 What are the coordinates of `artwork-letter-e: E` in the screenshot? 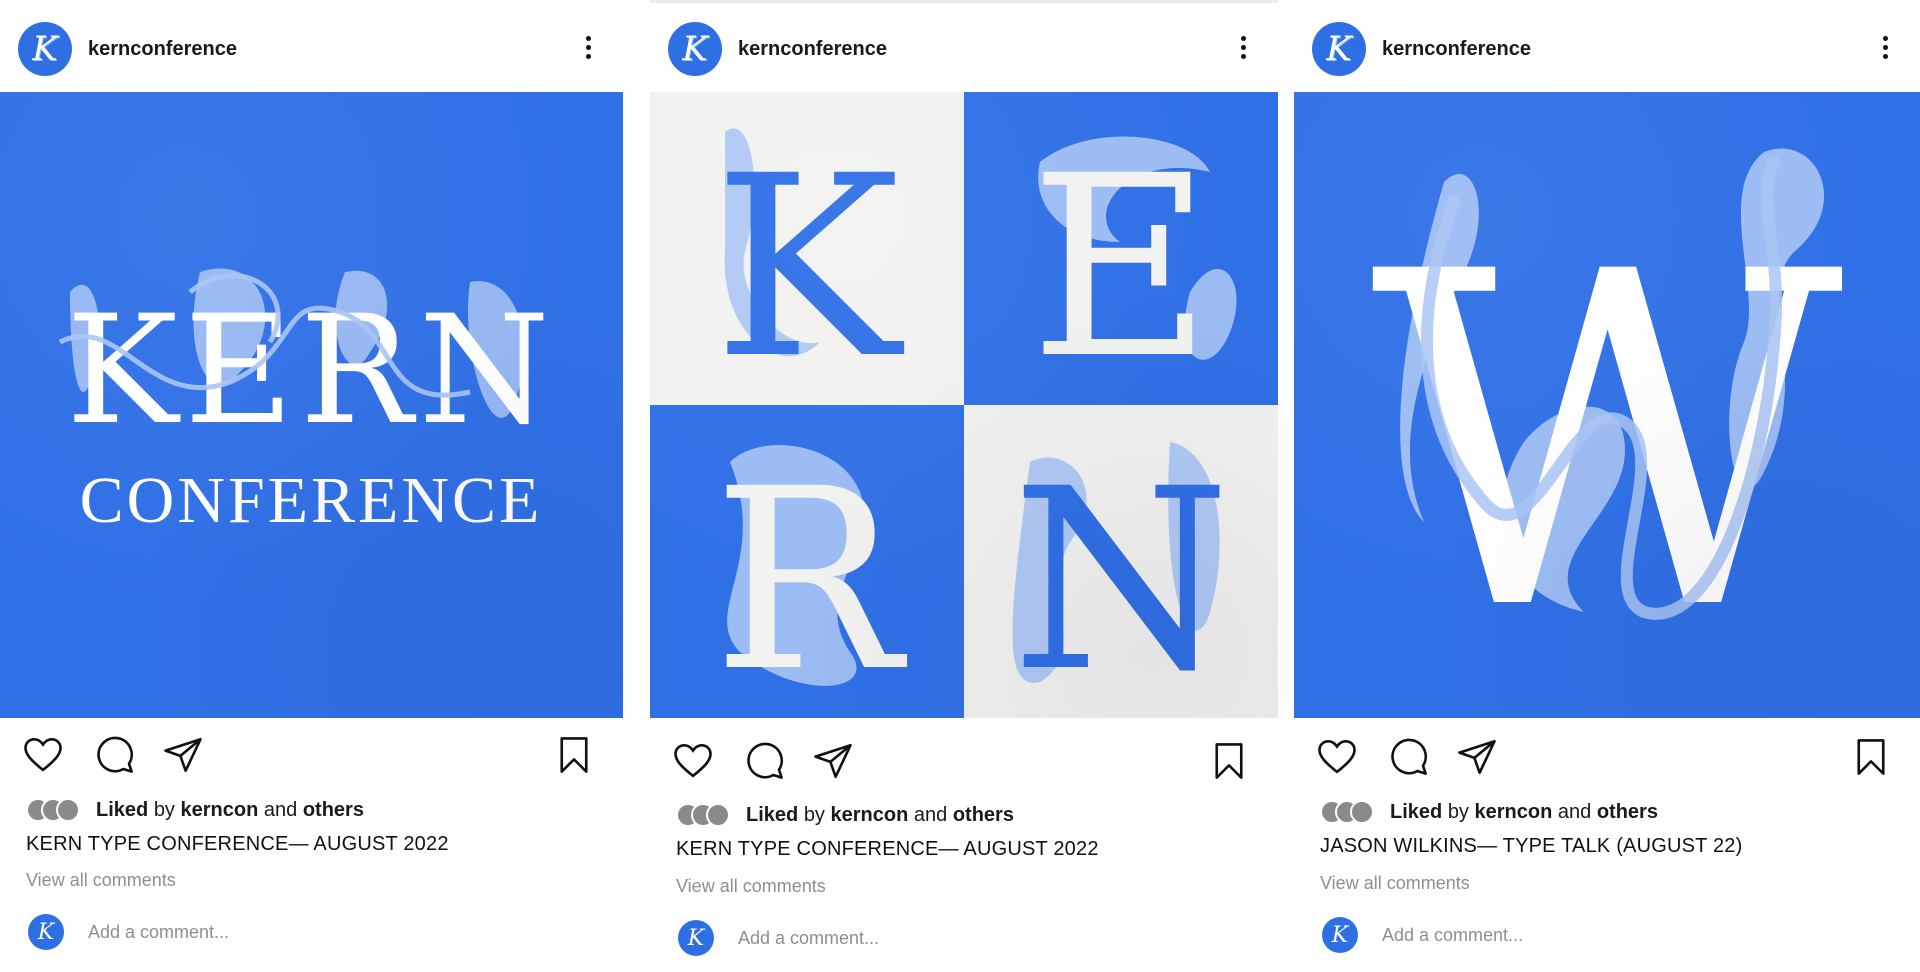 It's located at (1121, 267).